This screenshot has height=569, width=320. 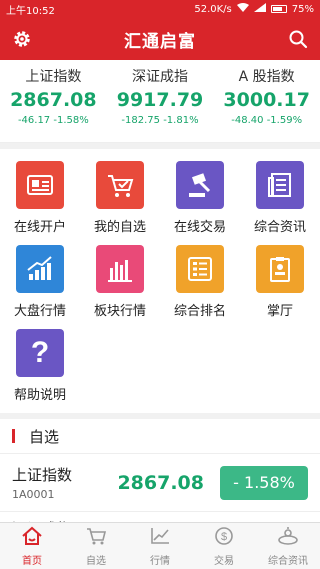 I want to click on menu-item-open-account: 在线开户, so click(x=40, y=197).